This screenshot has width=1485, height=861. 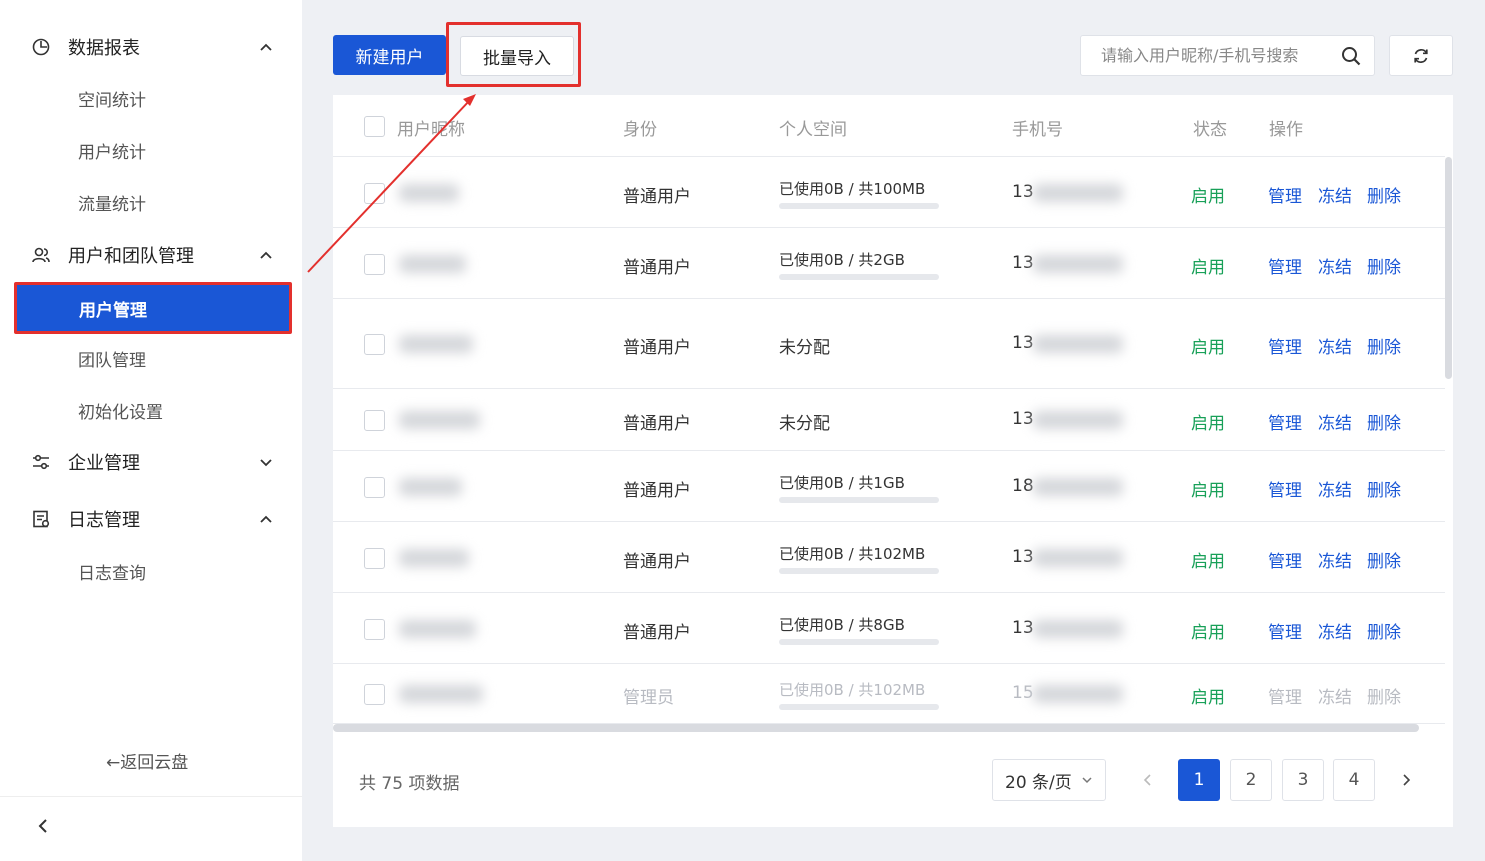 What do you see at coordinates (648, 698) in the screenshot?
I see `role-cell: 管理员` at bounding box center [648, 698].